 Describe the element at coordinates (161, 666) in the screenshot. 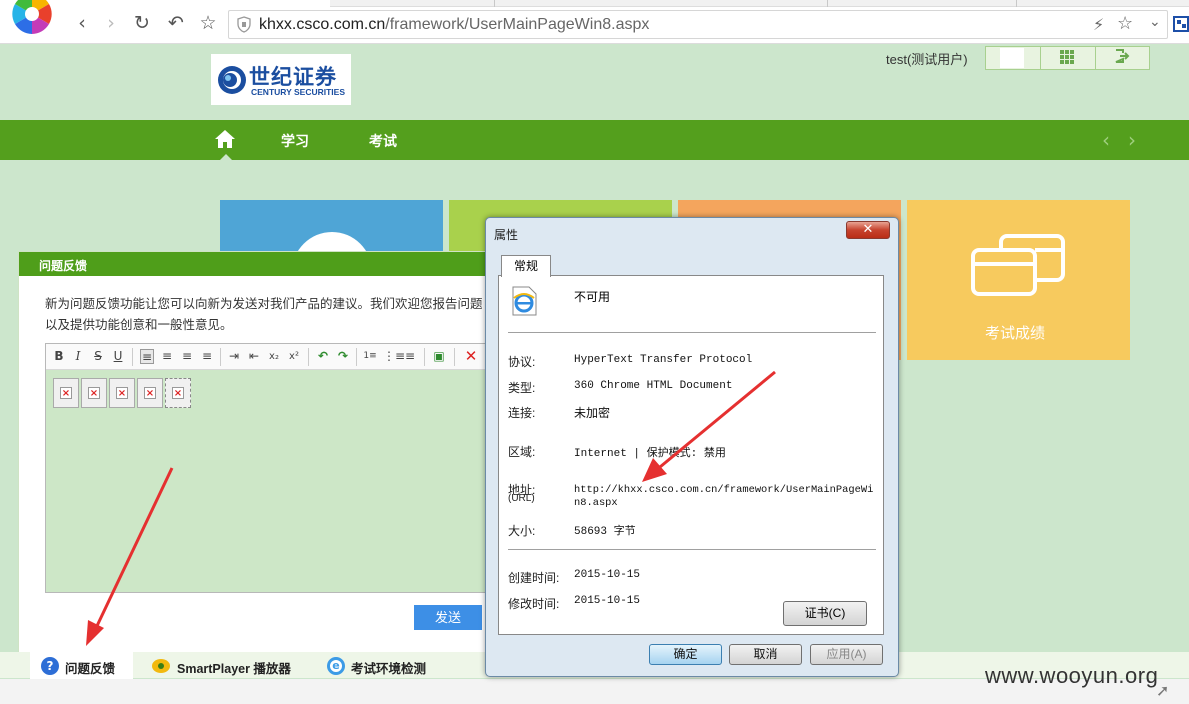

I see `player-icon` at that location.